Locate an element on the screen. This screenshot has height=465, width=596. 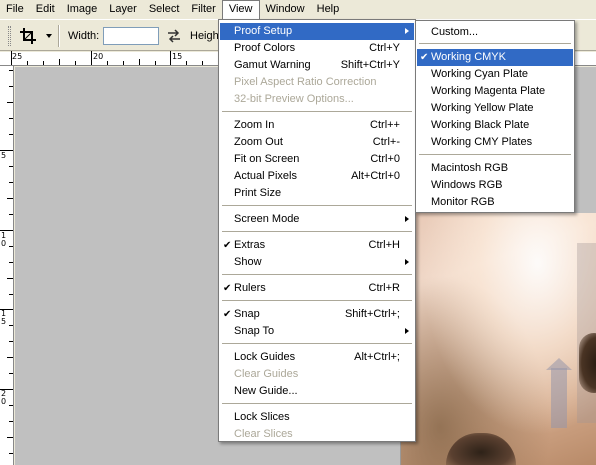
options-bar-grip is located at coordinates (9, 36).